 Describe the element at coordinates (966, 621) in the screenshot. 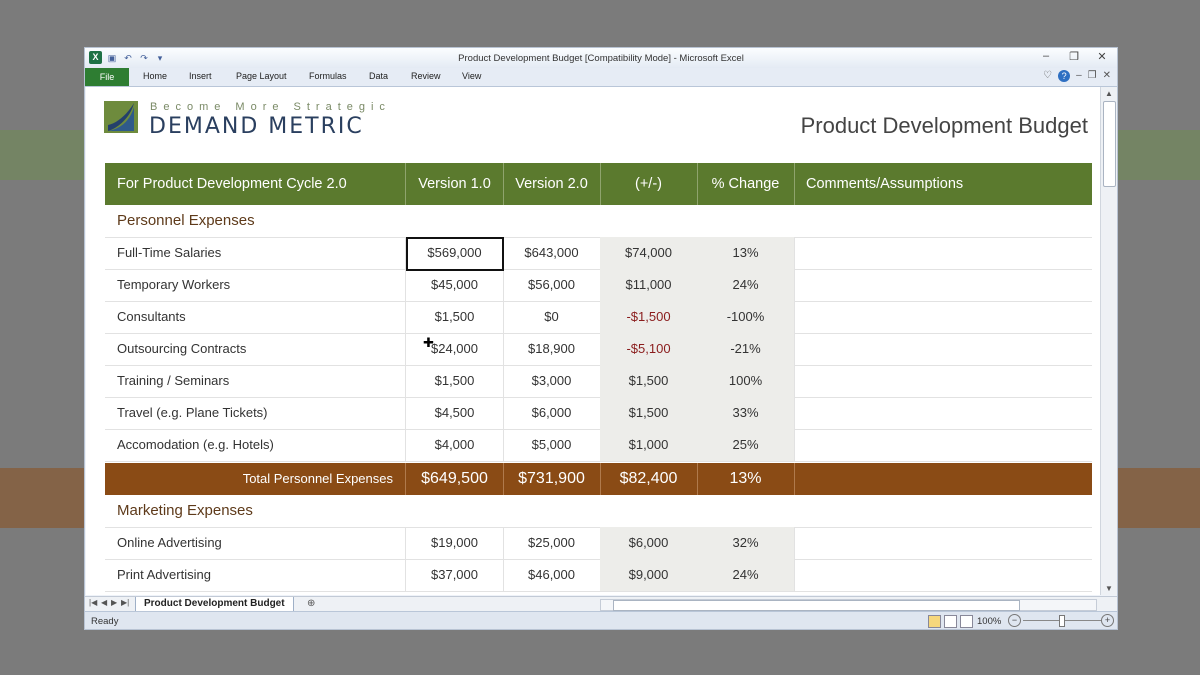

I see `page-break-view-icon` at that location.